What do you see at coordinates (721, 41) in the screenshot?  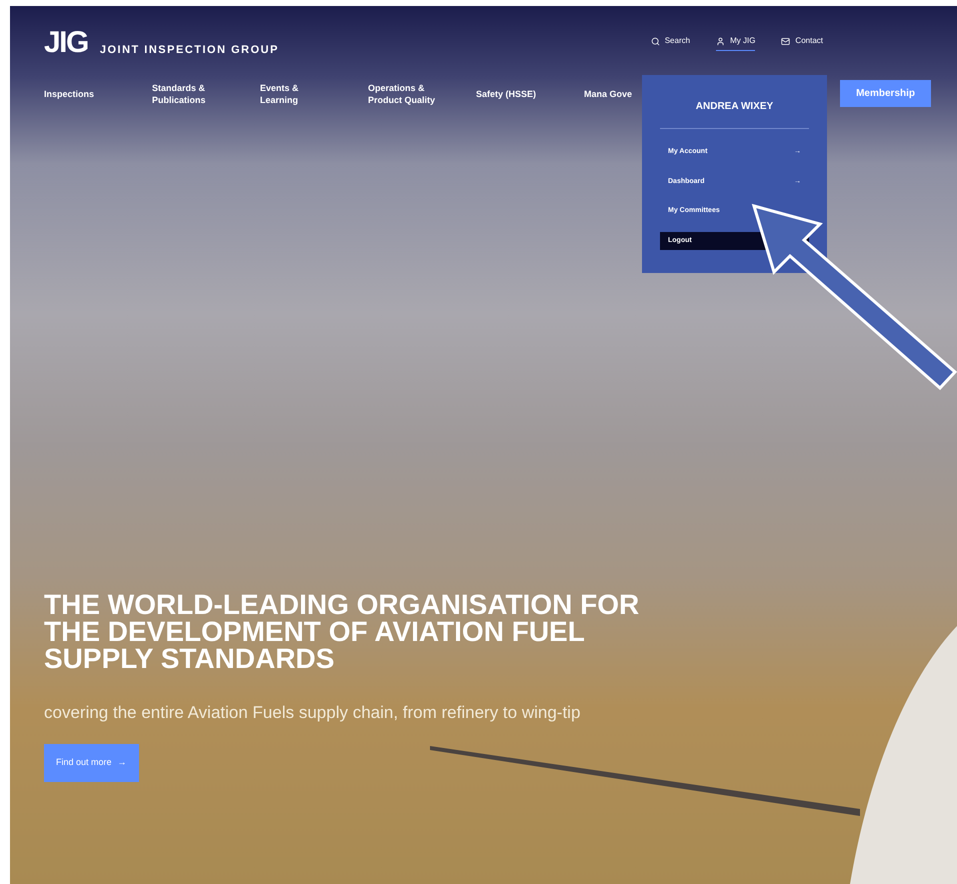 I see `user-icon` at bounding box center [721, 41].